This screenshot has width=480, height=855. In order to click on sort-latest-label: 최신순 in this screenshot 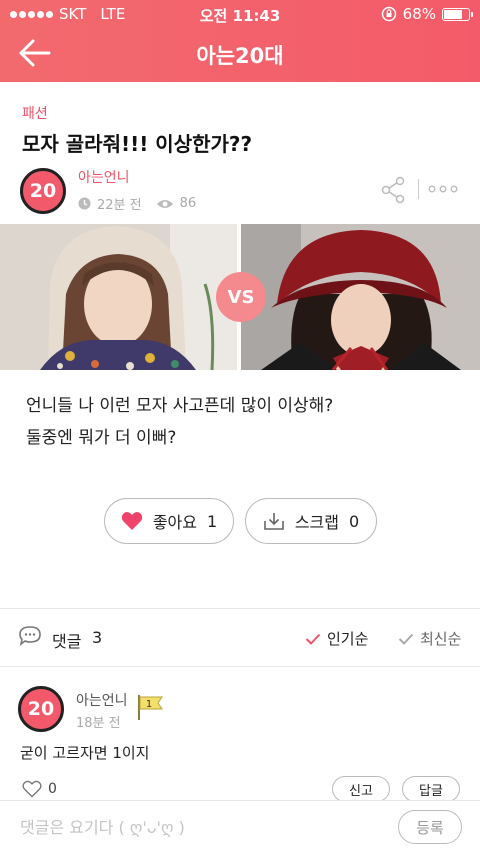, I will do `click(441, 639)`.